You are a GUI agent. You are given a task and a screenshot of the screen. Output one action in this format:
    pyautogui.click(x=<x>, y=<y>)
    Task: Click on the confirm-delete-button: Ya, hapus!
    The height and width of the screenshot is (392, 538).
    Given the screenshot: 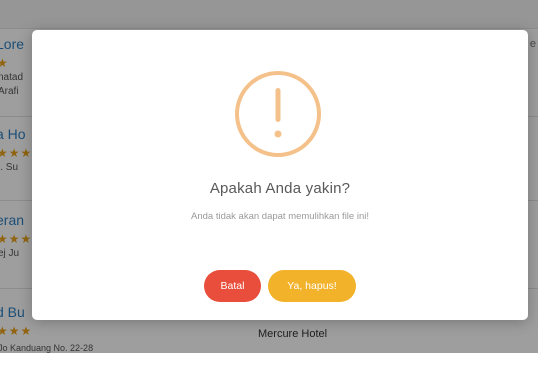 What is the action you would take?
    pyautogui.click(x=312, y=286)
    